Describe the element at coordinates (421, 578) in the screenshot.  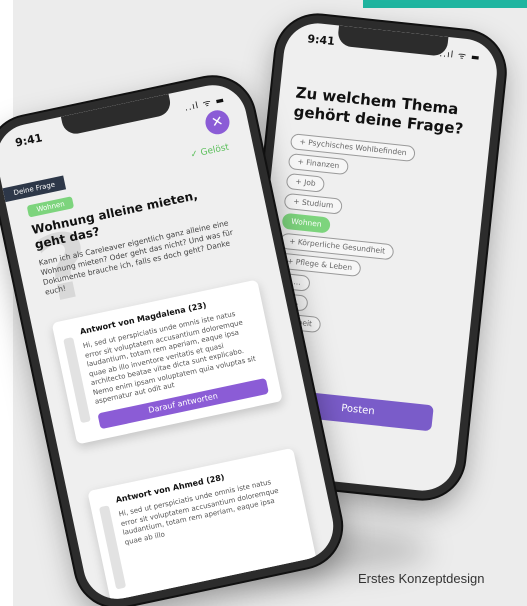
I see `caption: Erstes Konzeptdesign` at that location.